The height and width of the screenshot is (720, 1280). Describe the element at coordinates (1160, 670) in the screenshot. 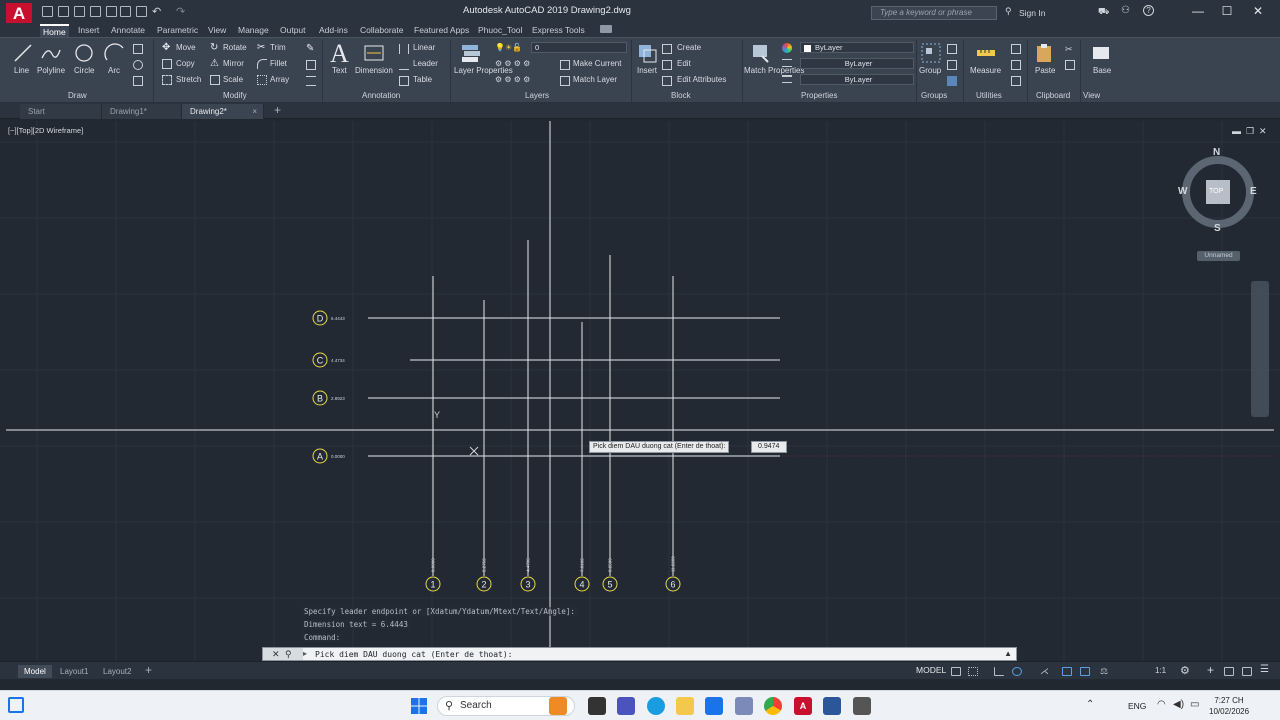

I see `annotation-scale: 1:1` at that location.